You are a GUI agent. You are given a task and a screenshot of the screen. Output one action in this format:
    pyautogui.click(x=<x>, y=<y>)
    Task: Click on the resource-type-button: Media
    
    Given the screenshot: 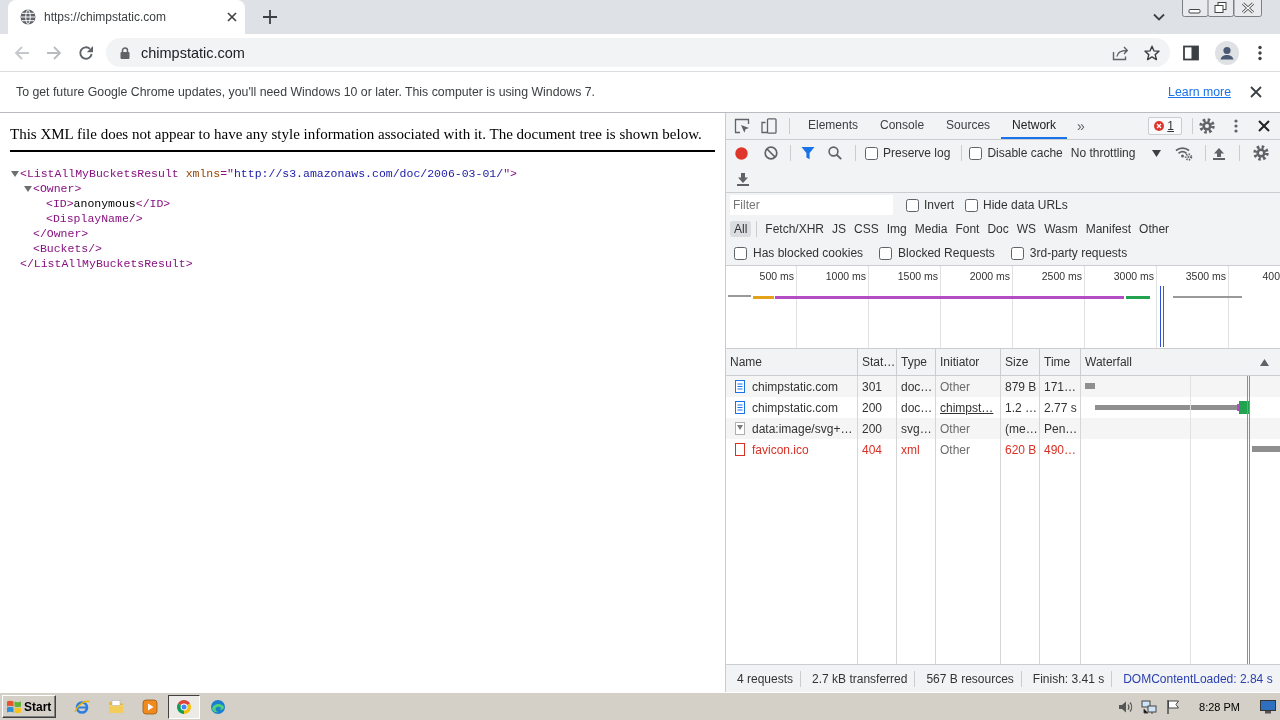 What is the action you would take?
    pyautogui.click(x=931, y=229)
    